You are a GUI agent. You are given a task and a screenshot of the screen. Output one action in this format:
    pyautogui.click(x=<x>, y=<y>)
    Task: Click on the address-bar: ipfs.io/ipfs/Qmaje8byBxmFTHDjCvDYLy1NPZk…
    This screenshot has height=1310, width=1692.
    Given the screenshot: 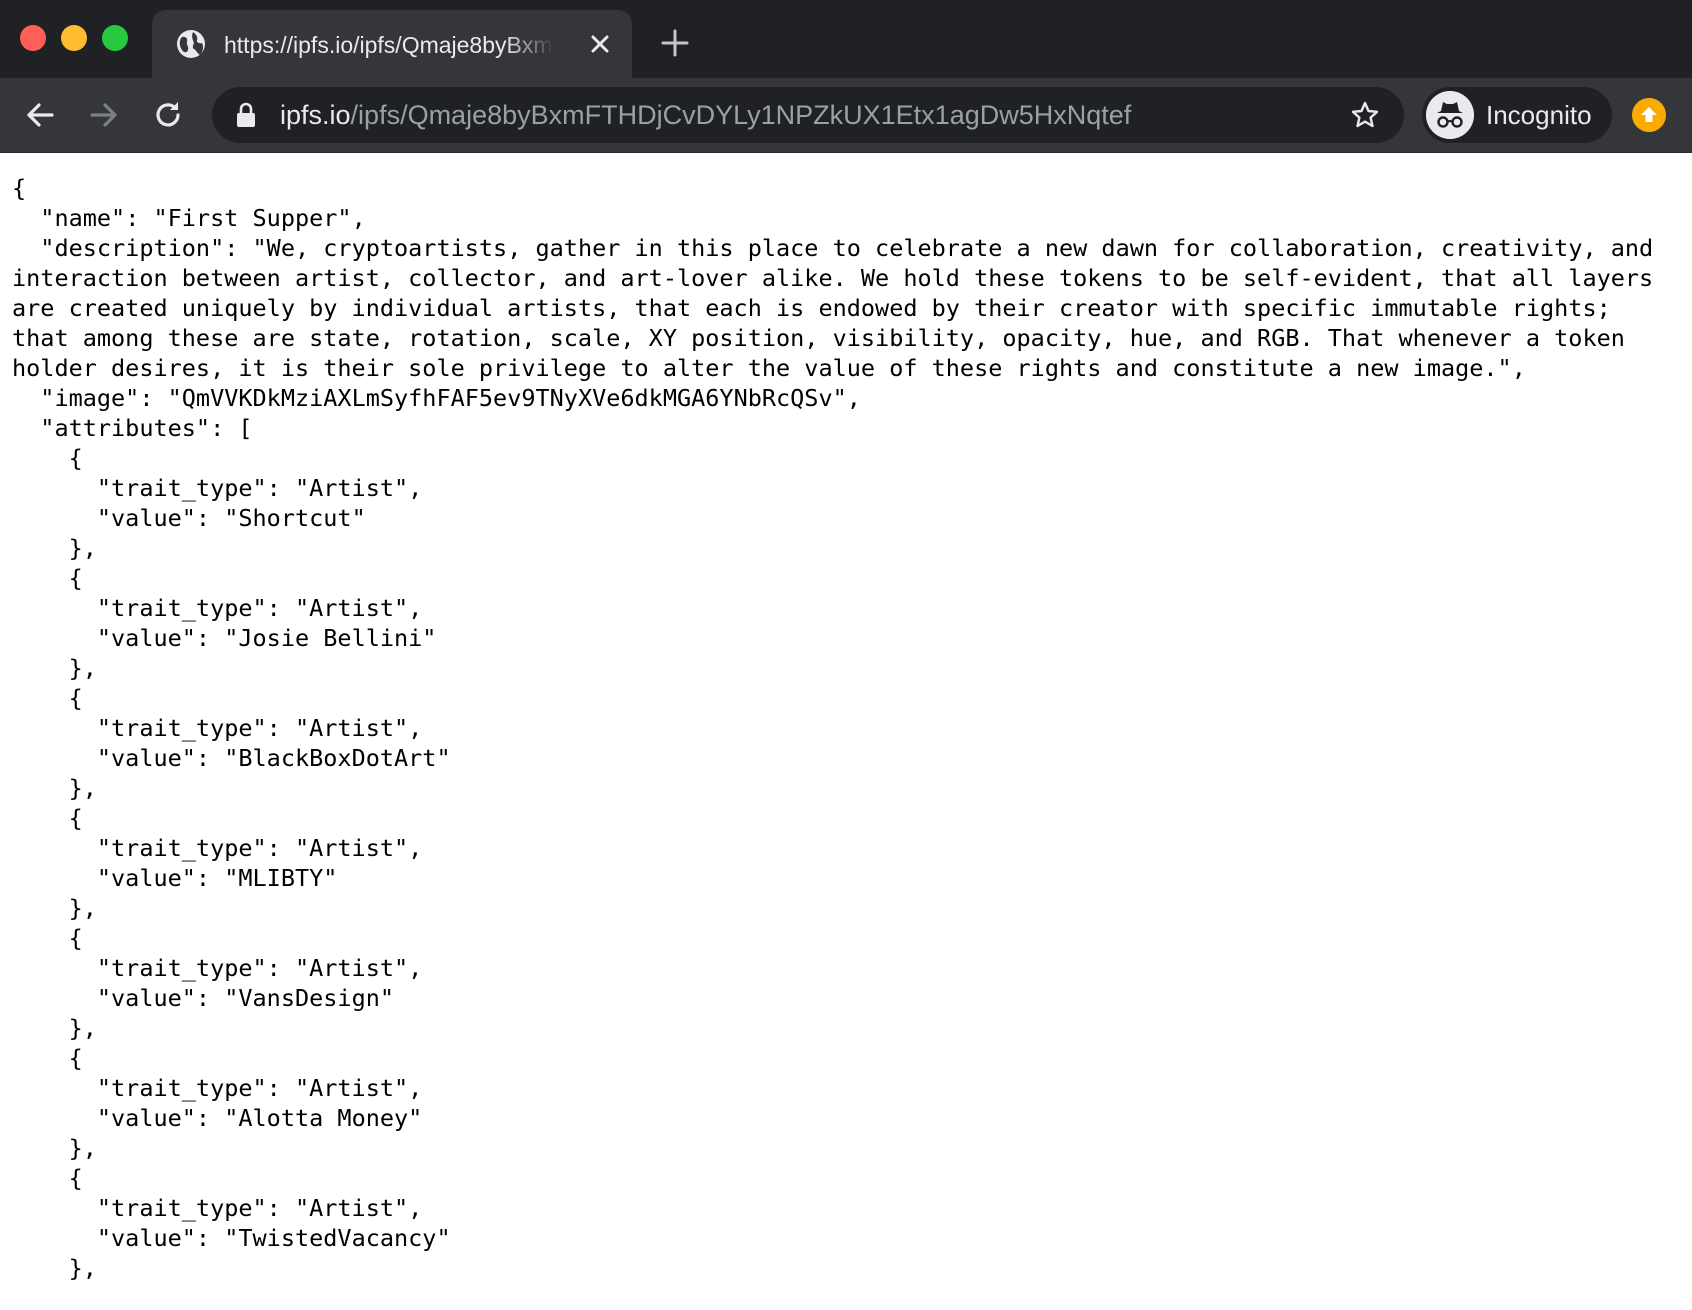 What is the action you would take?
    pyautogui.click(x=808, y=115)
    